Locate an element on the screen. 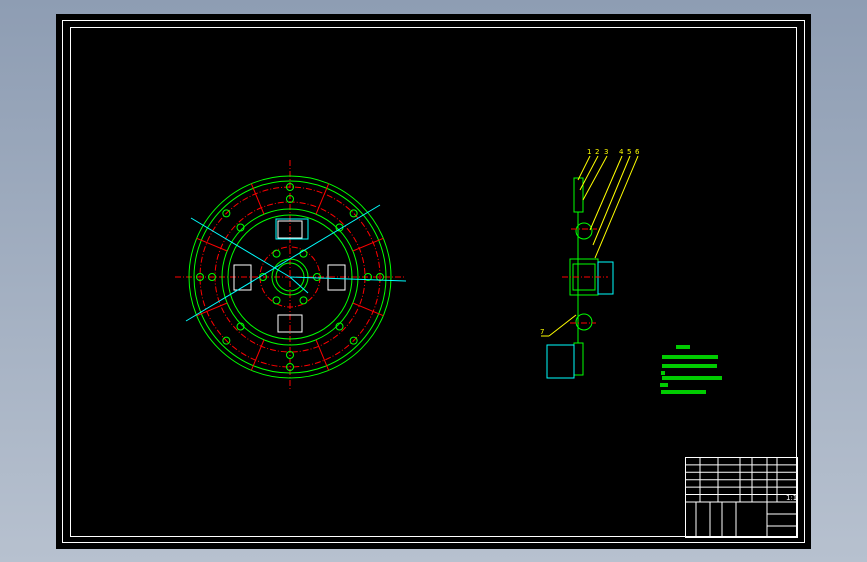 The height and width of the screenshot is (562, 867). balloon-label: 1 is located at coordinates (589, 152).